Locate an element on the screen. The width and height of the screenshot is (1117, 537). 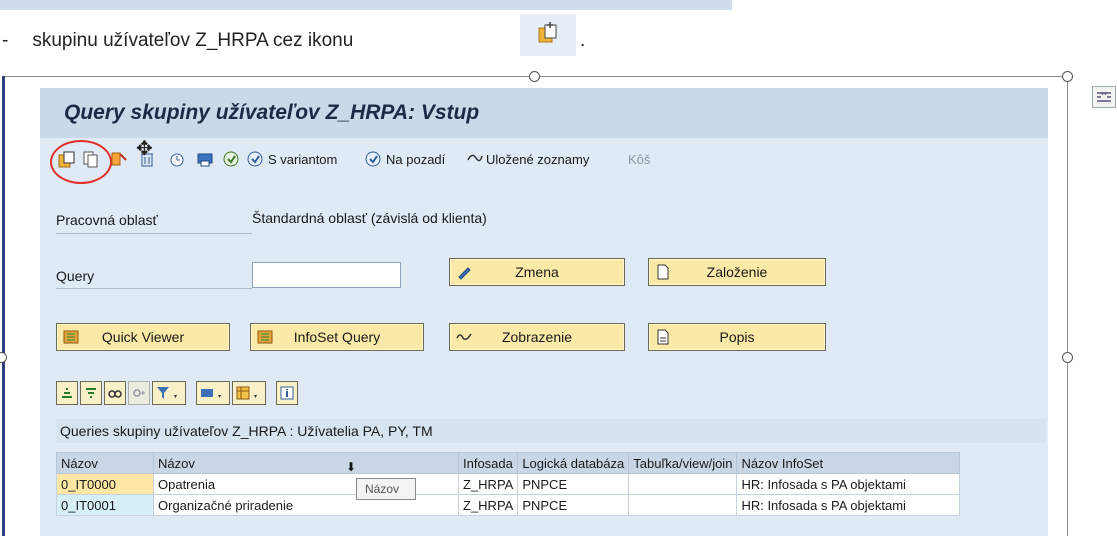
resize-handle-right is located at coordinates (1067, 357).